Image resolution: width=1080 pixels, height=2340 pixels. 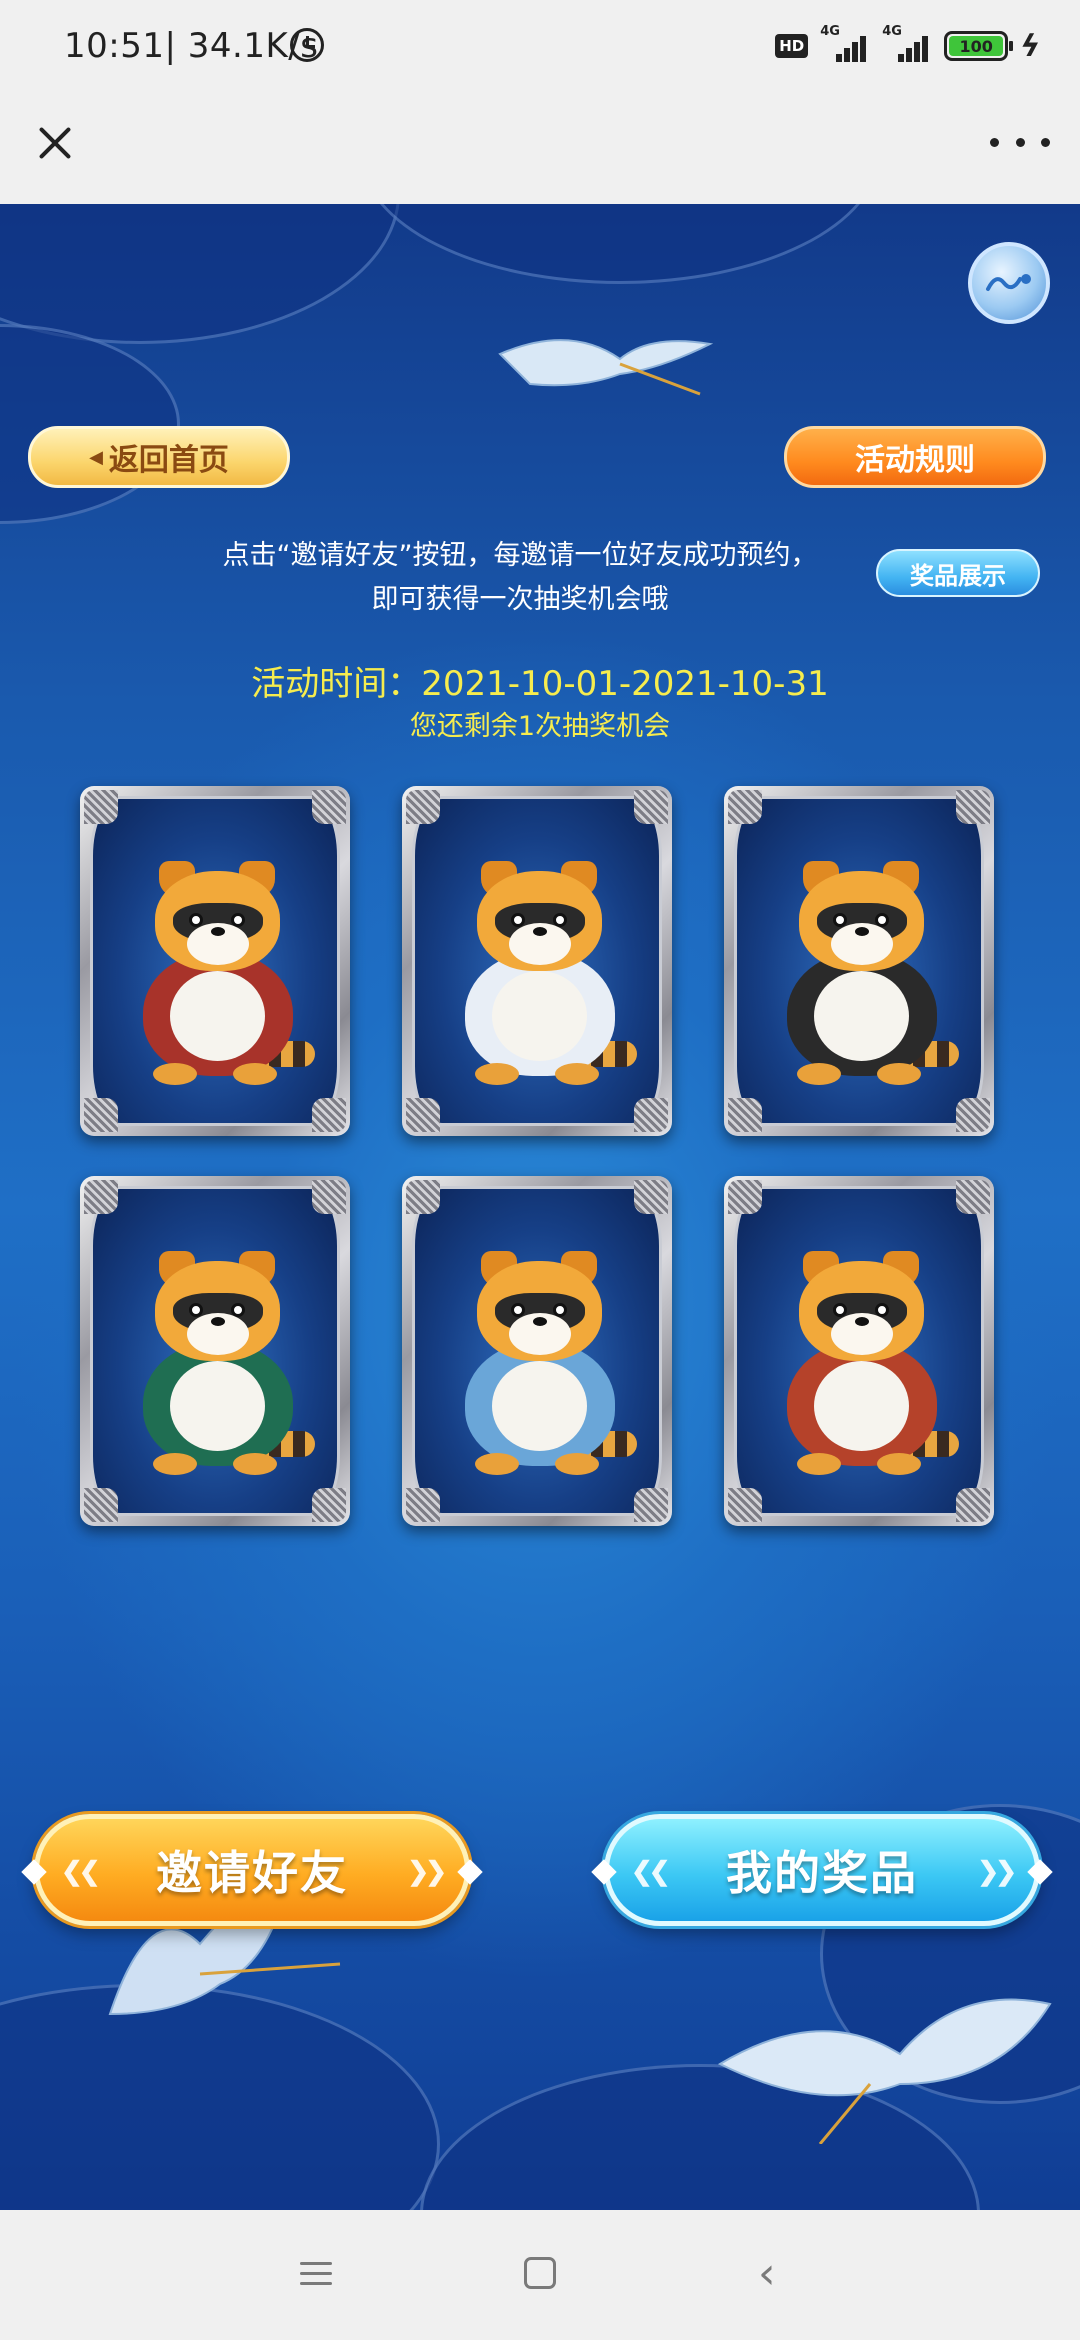 What do you see at coordinates (191, 46) in the screenshot?
I see `status-time: 10:51| 34.1K/s` at bounding box center [191, 46].